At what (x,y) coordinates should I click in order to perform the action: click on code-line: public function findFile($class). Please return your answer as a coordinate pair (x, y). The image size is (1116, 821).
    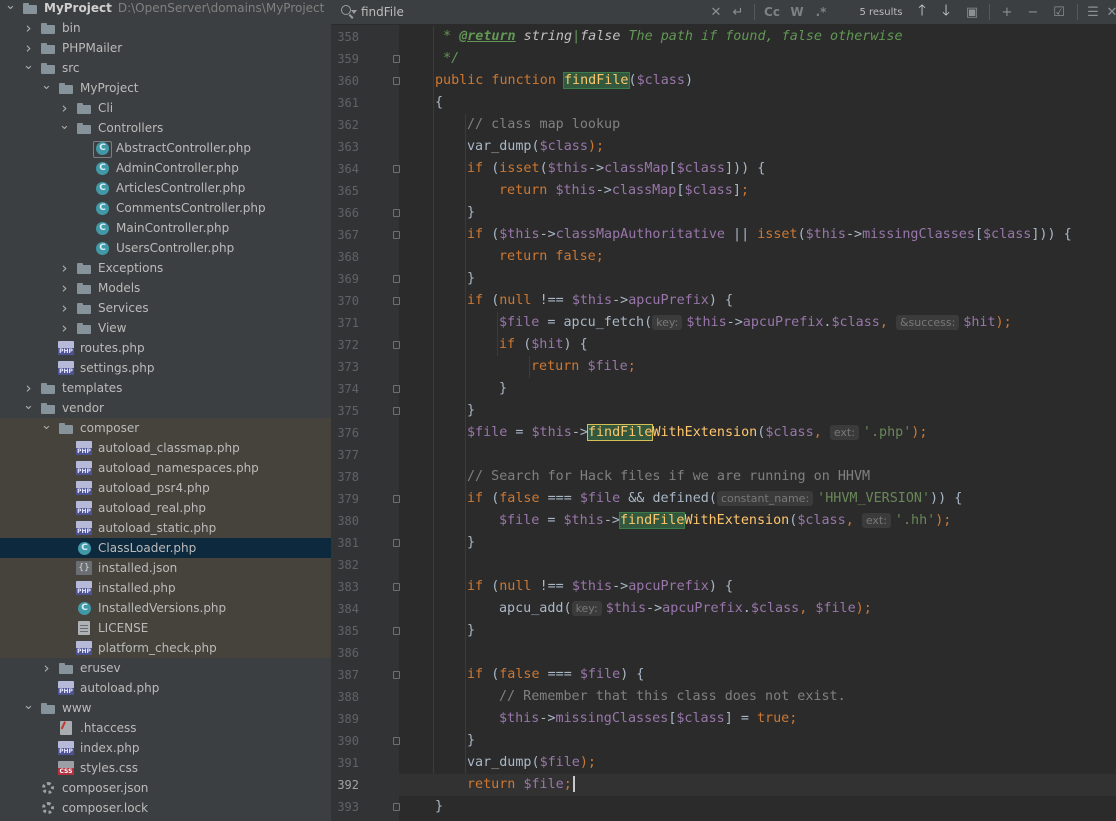
    Looking at the image, I should click on (757, 81).